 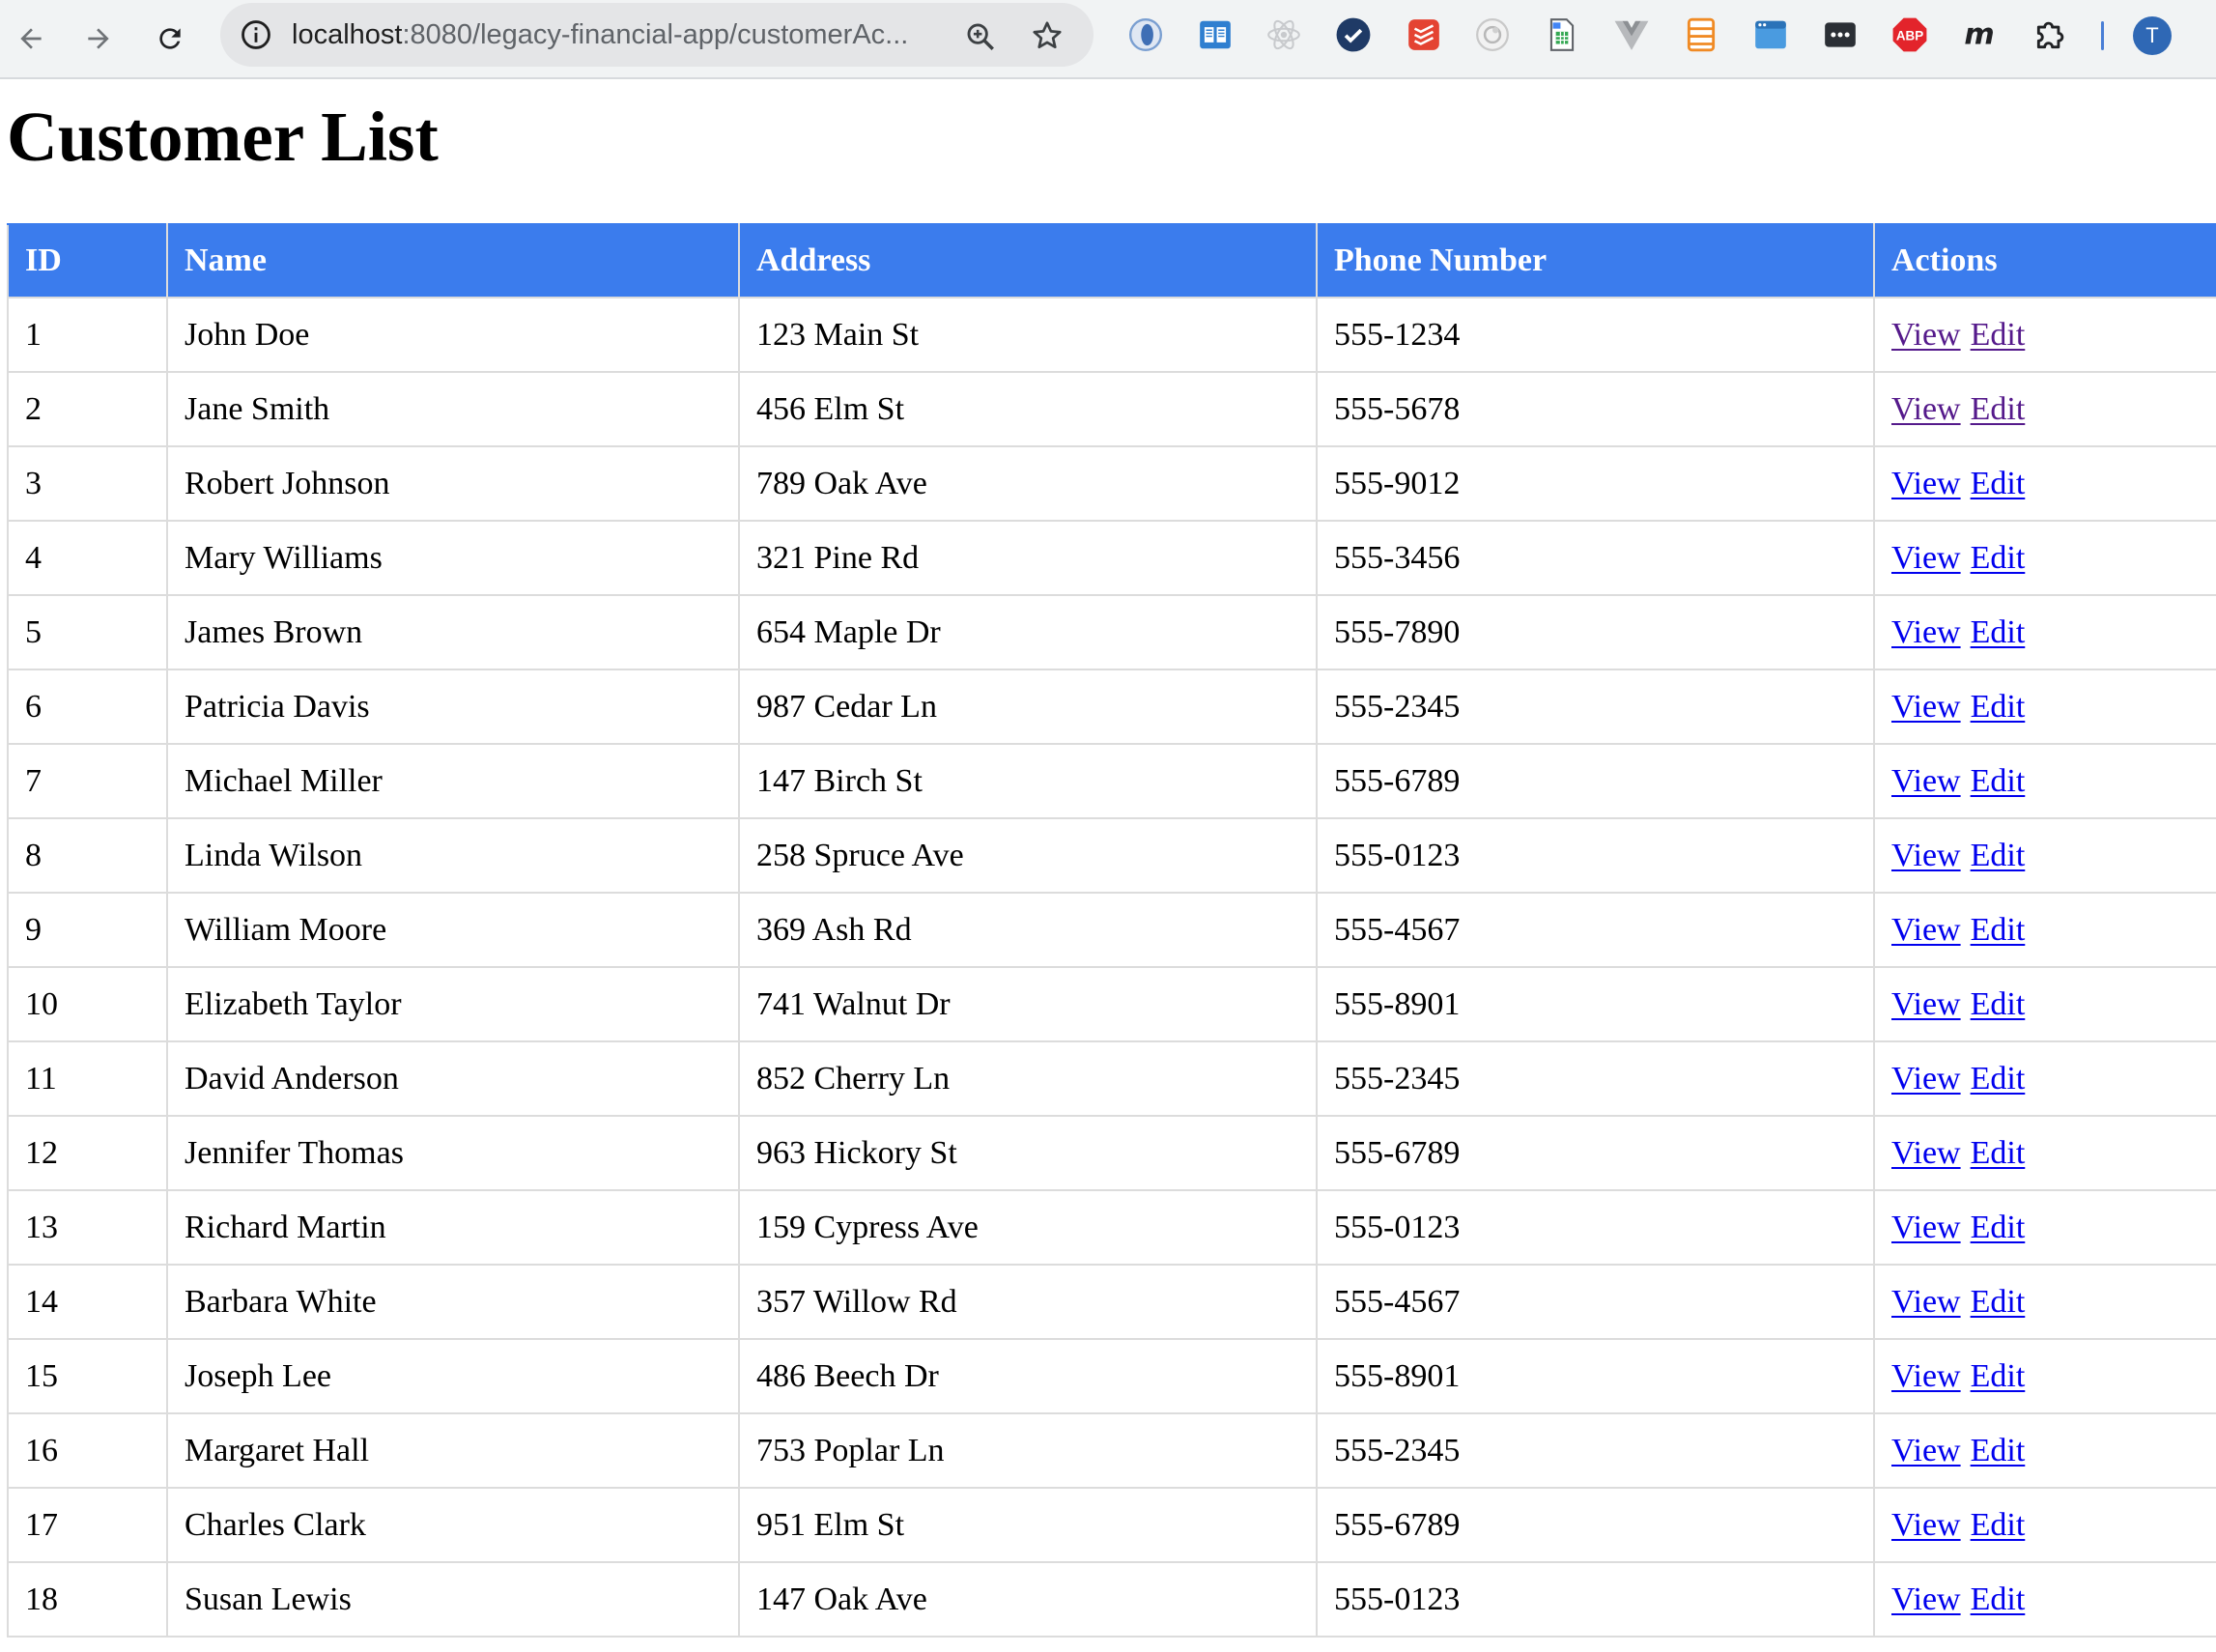 I want to click on extensions-puzzle-icon, so click(x=2050, y=34).